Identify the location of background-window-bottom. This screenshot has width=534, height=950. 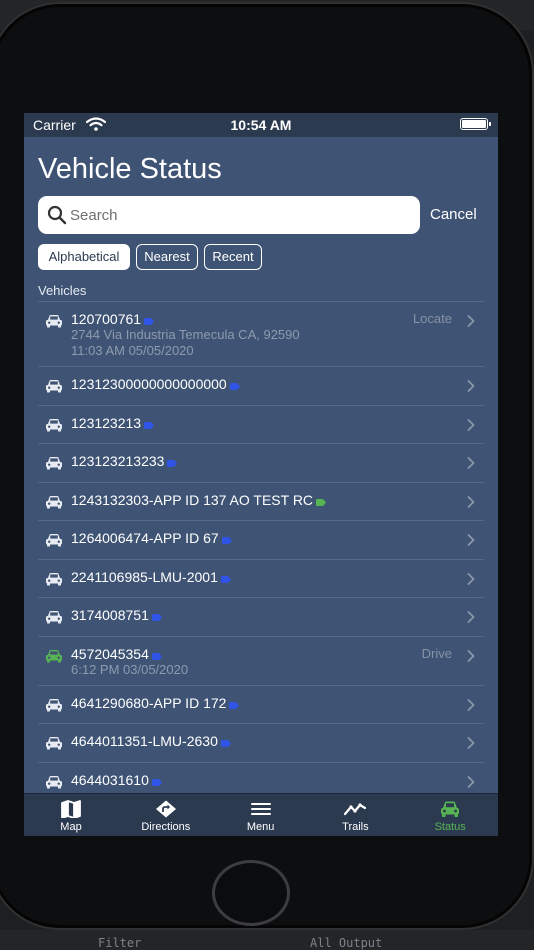
(267, 940).